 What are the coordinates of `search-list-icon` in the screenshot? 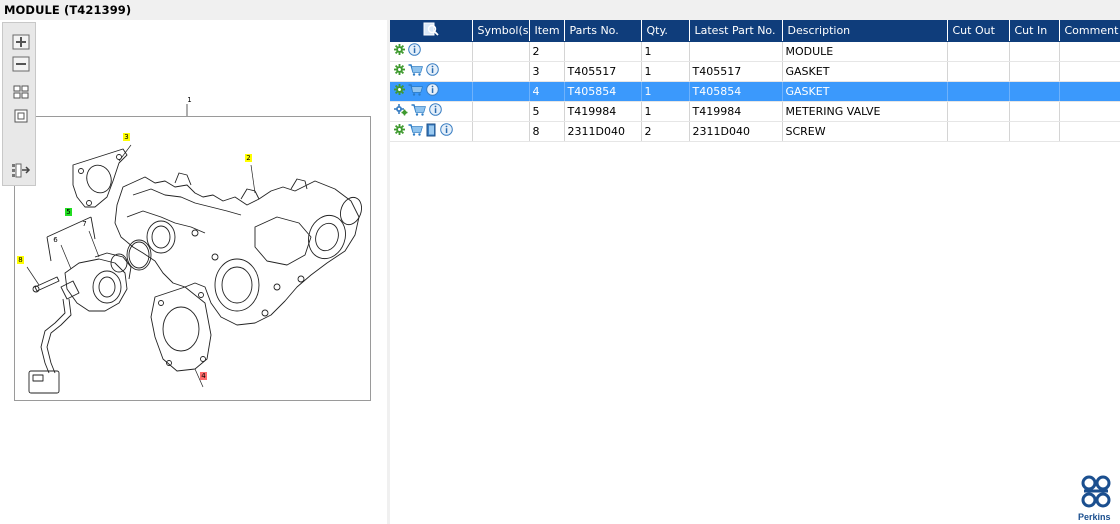 It's located at (431, 29).